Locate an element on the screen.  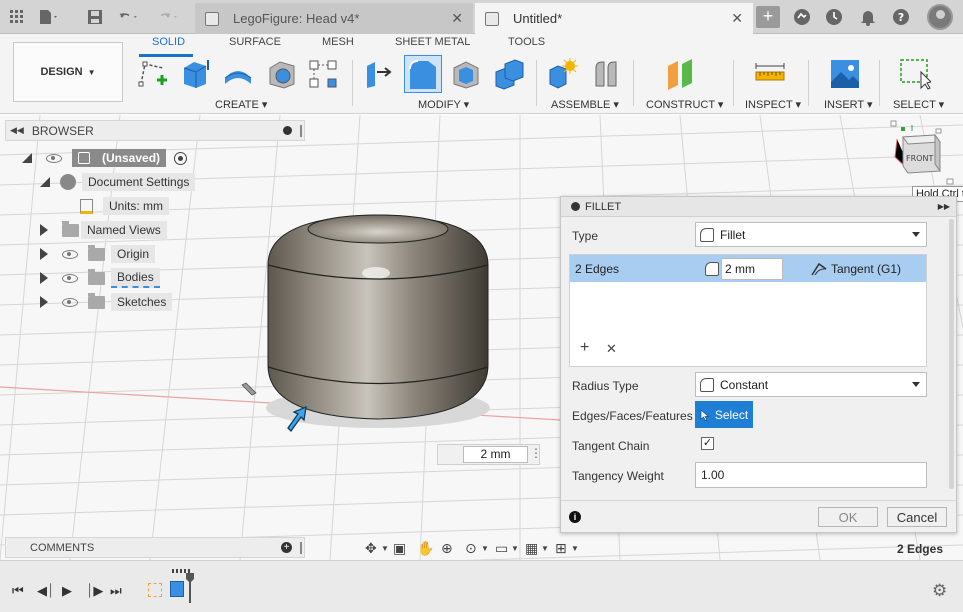
file-menu-icon is located at coordinates (49, 17).